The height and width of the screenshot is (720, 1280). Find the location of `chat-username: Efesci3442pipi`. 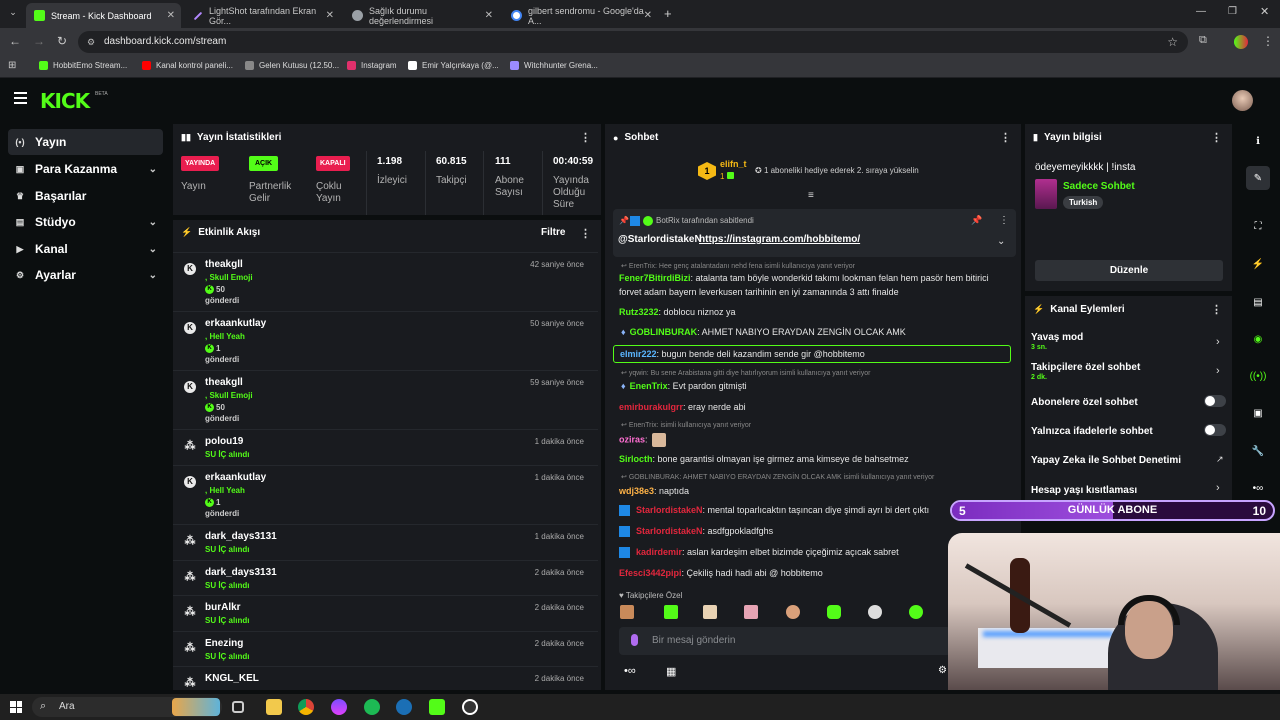

chat-username: Efesci3442pipi is located at coordinates (650, 573).